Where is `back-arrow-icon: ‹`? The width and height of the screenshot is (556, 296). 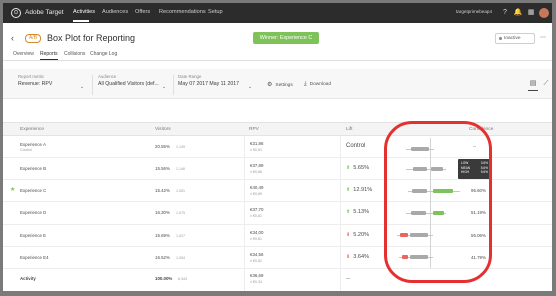
back-arrow-icon: ‹ is located at coordinates (12, 38).